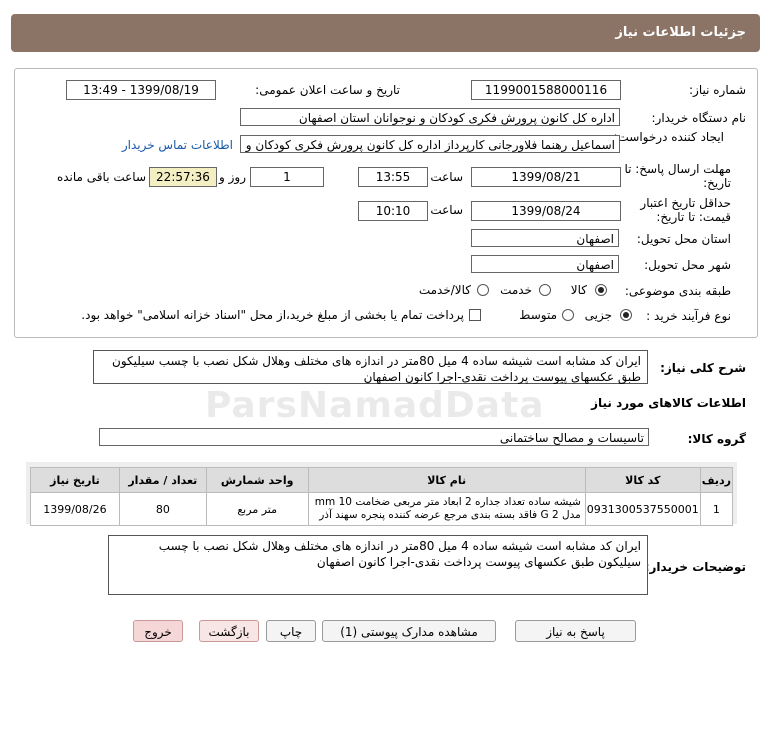 This screenshot has width=770, height=745. Describe the element at coordinates (75, 509) in the screenshot. I see `cell-date: 1399/08/26` at that location.